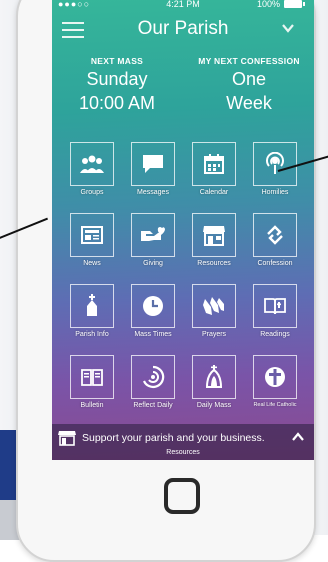 This screenshot has height=562, width=328. I want to click on daily-mass-icon, so click(214, 377).